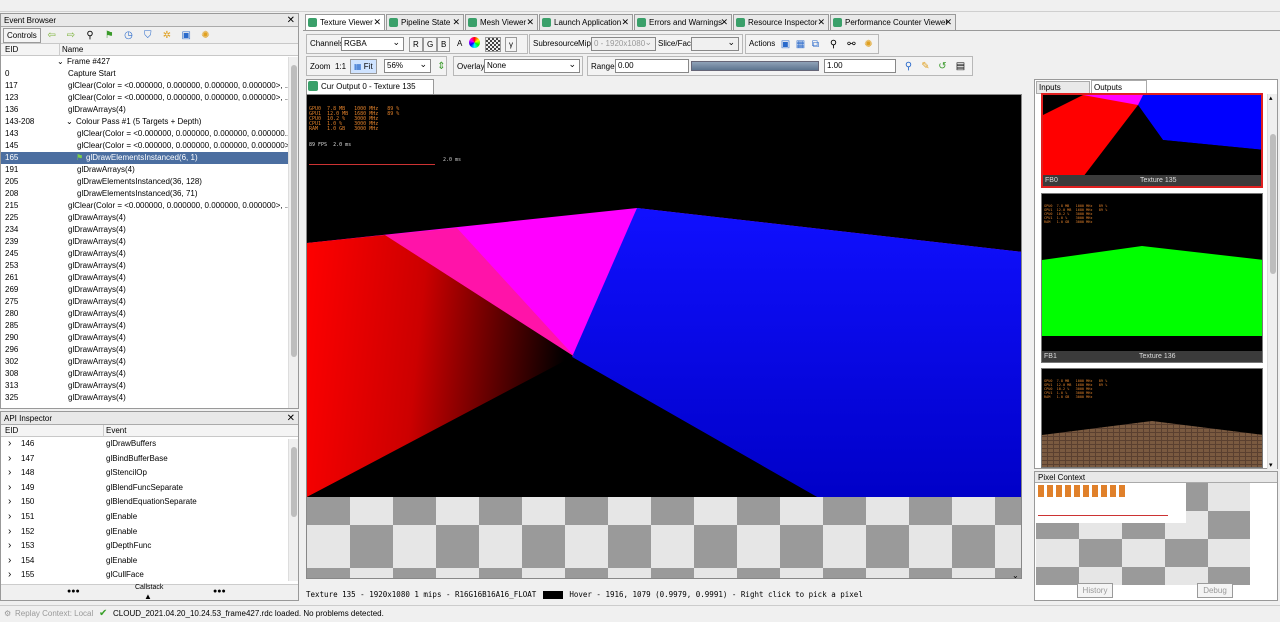 The image size is (1280, 622). I want to click on overlay-select: None, so click(532, 65).